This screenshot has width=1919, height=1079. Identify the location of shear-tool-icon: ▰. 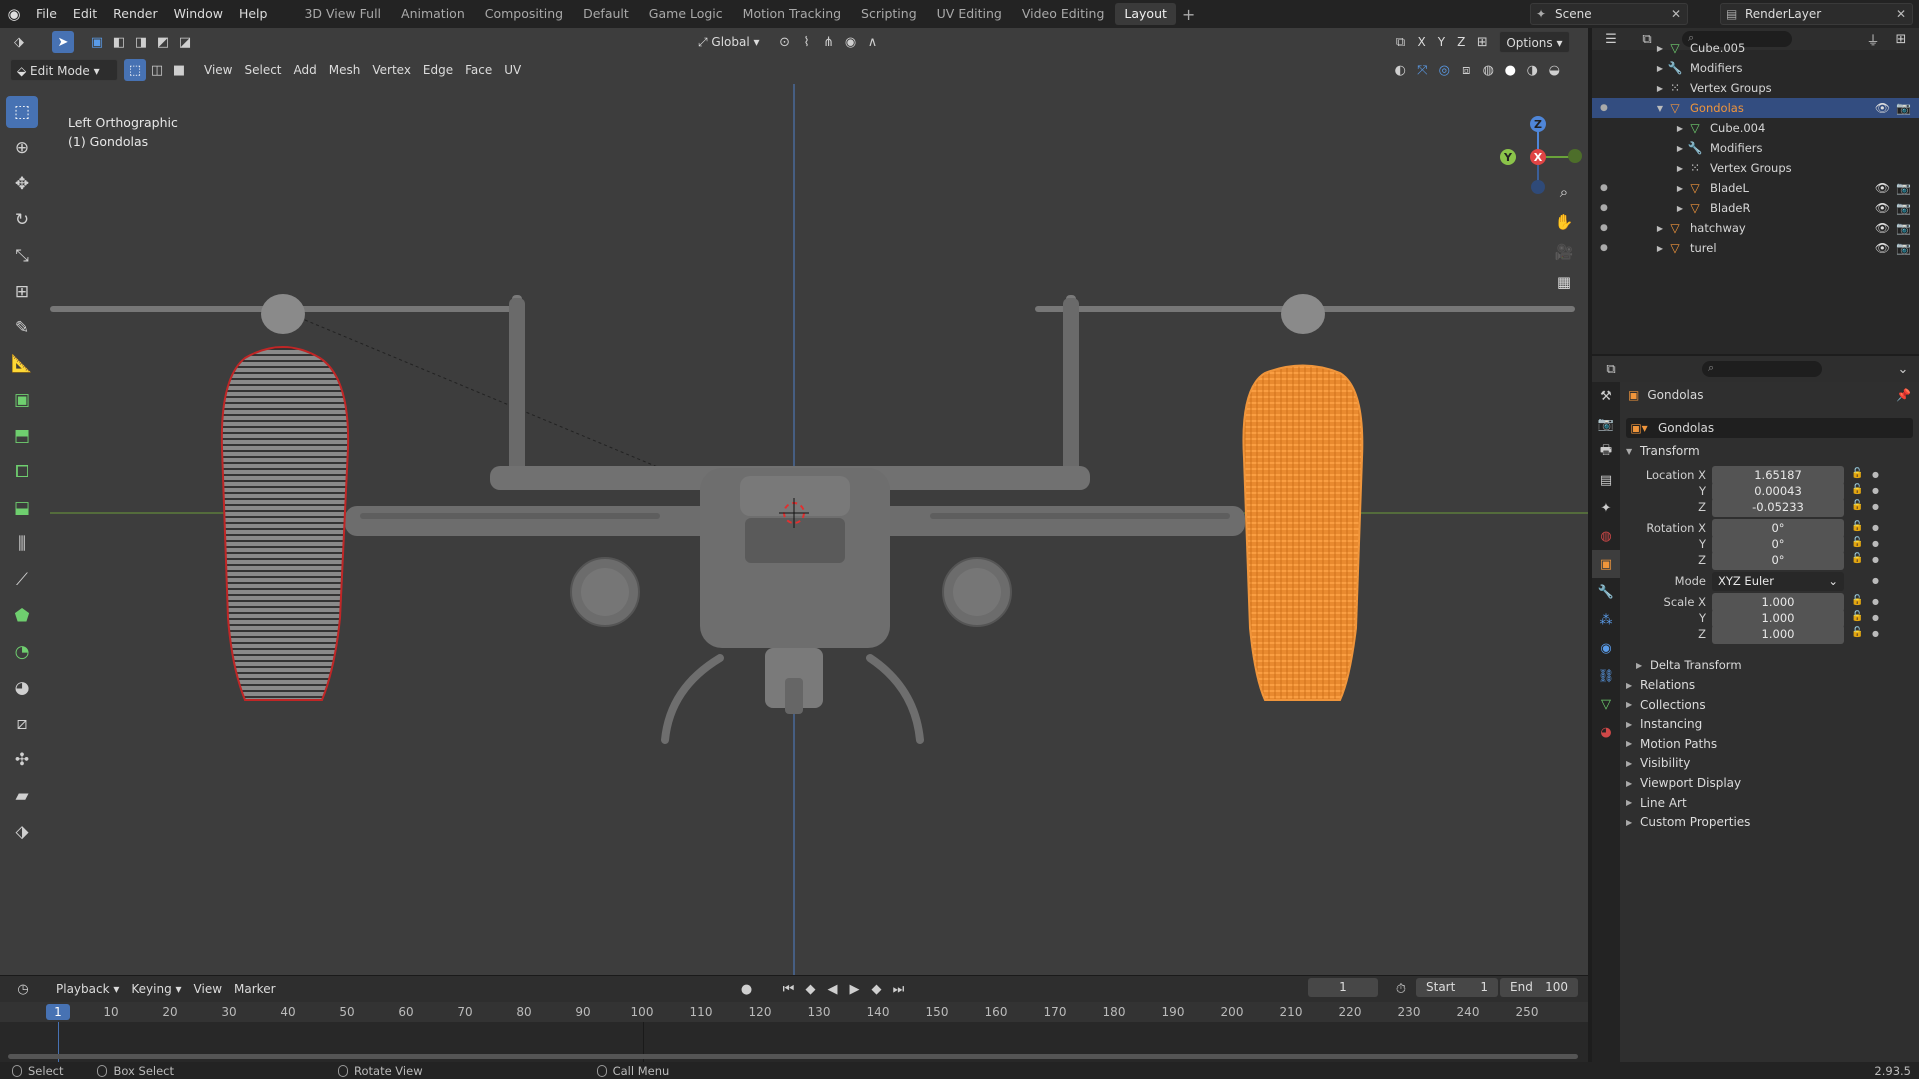
(22, 796).